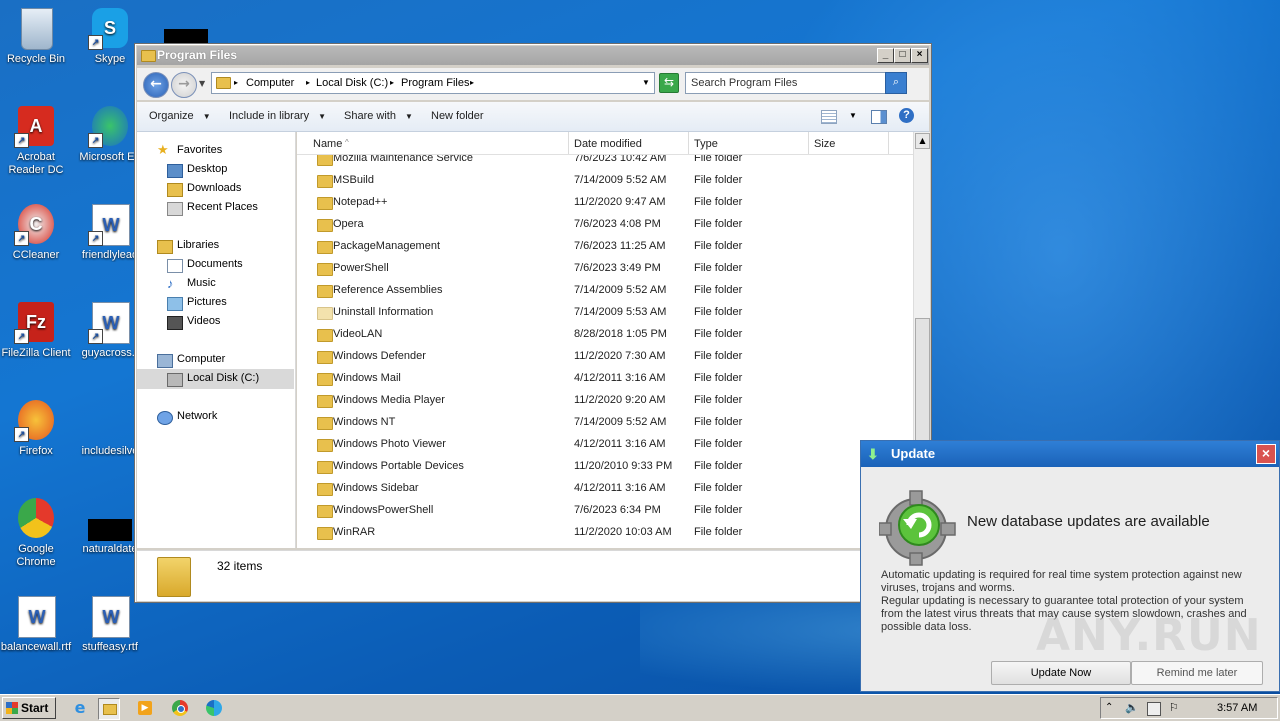 The image size is (1280, 721). Describe the element at coordinates (605, 423) in the screenshot. I see `table-row: Windows NT 7/14/2009 5:52 AM File folder` at that location.